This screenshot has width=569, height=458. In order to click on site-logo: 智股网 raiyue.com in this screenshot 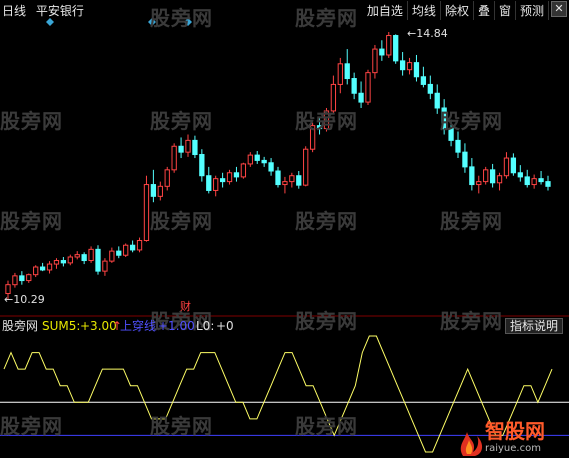, I will do `click(511, 438)`.